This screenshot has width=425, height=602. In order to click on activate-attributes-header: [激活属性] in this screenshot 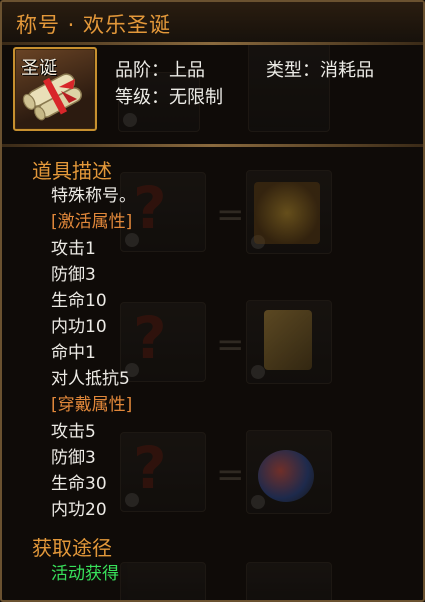, I will do `click(92, 222)`.